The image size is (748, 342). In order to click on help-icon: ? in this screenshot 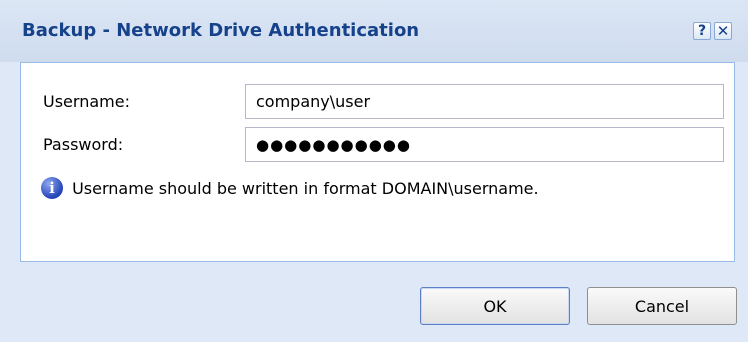, I will do `click(702, 31)`.